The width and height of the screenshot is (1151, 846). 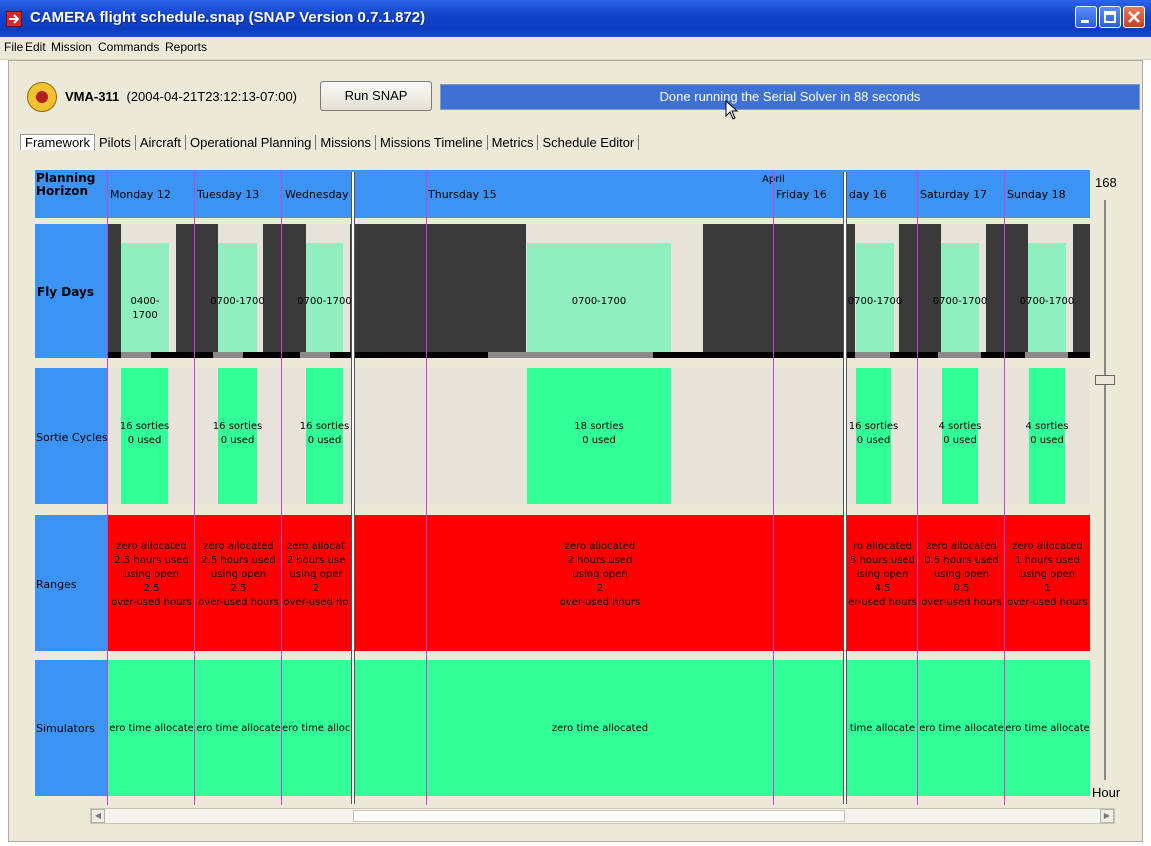 I want to click on menu-edit: Edit, so click(x=35, y=47).